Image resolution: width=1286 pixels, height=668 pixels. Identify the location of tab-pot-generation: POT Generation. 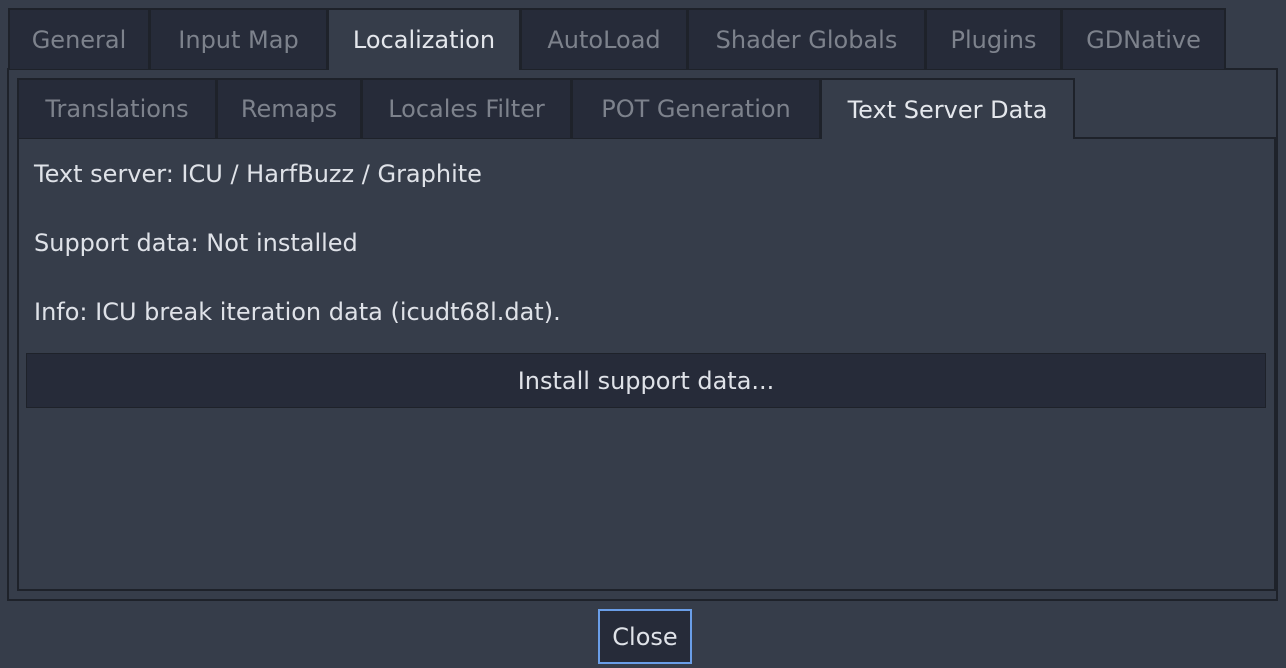
(696, 108).